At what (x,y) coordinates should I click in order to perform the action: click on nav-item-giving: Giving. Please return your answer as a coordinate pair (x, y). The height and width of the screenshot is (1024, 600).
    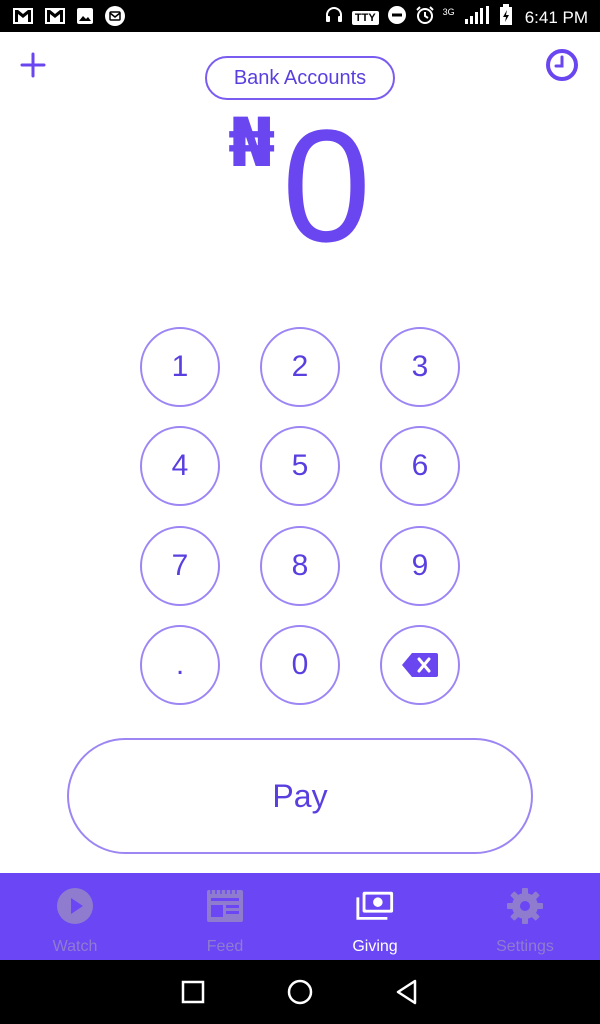
    Looking at the image, I should click on (375, 916).